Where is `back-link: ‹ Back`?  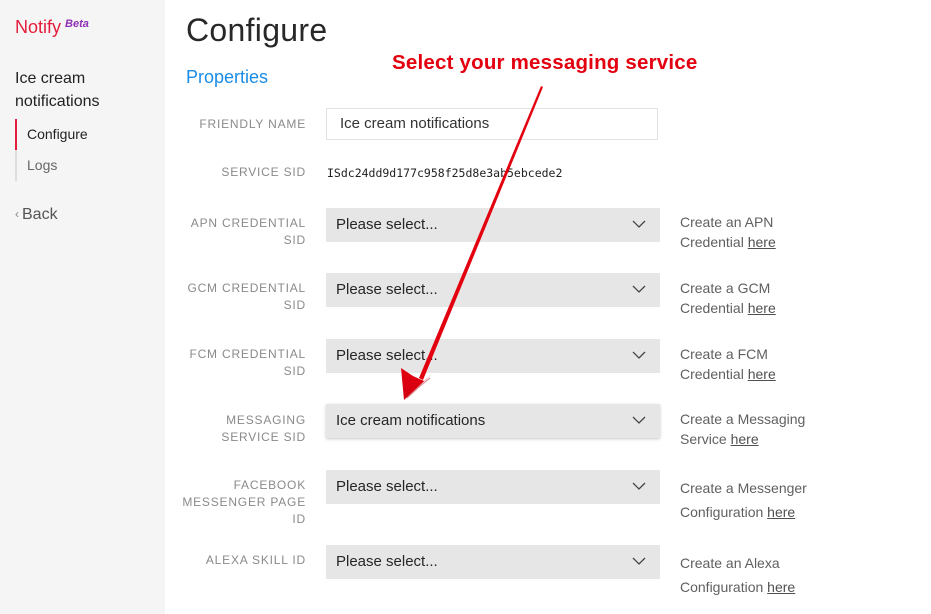
back-link: ‹ Back is located at coordinates (36, 215).